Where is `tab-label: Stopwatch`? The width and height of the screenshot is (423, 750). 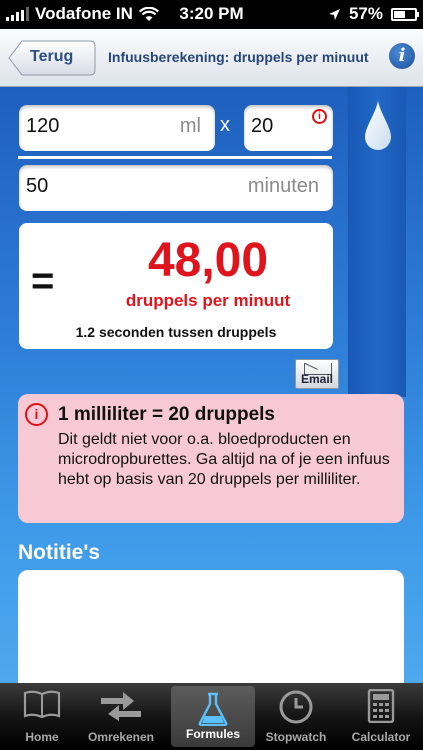
tab-label: Stopwatch is located at coordinates (296, 737).